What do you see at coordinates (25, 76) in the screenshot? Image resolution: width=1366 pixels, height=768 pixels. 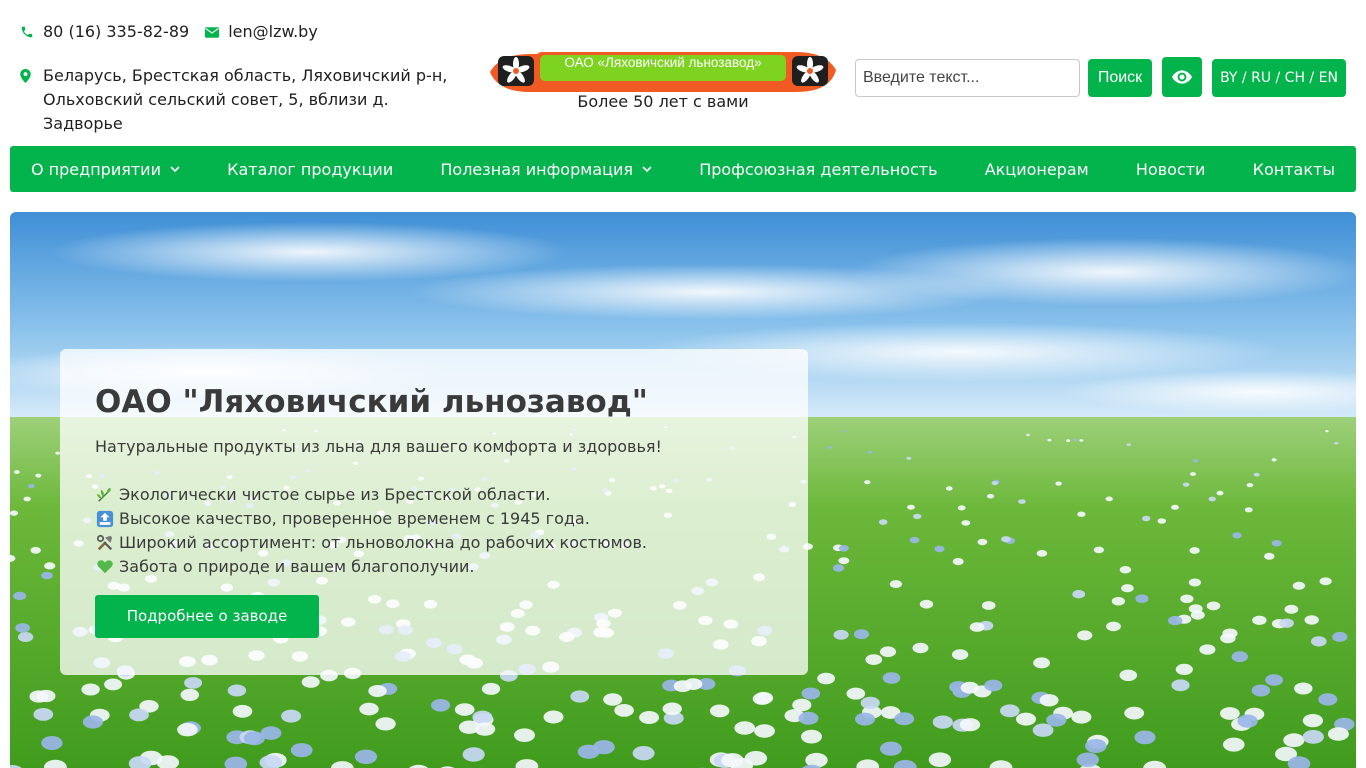 I see `map-pin-icon` at bounding box center [25, 76].